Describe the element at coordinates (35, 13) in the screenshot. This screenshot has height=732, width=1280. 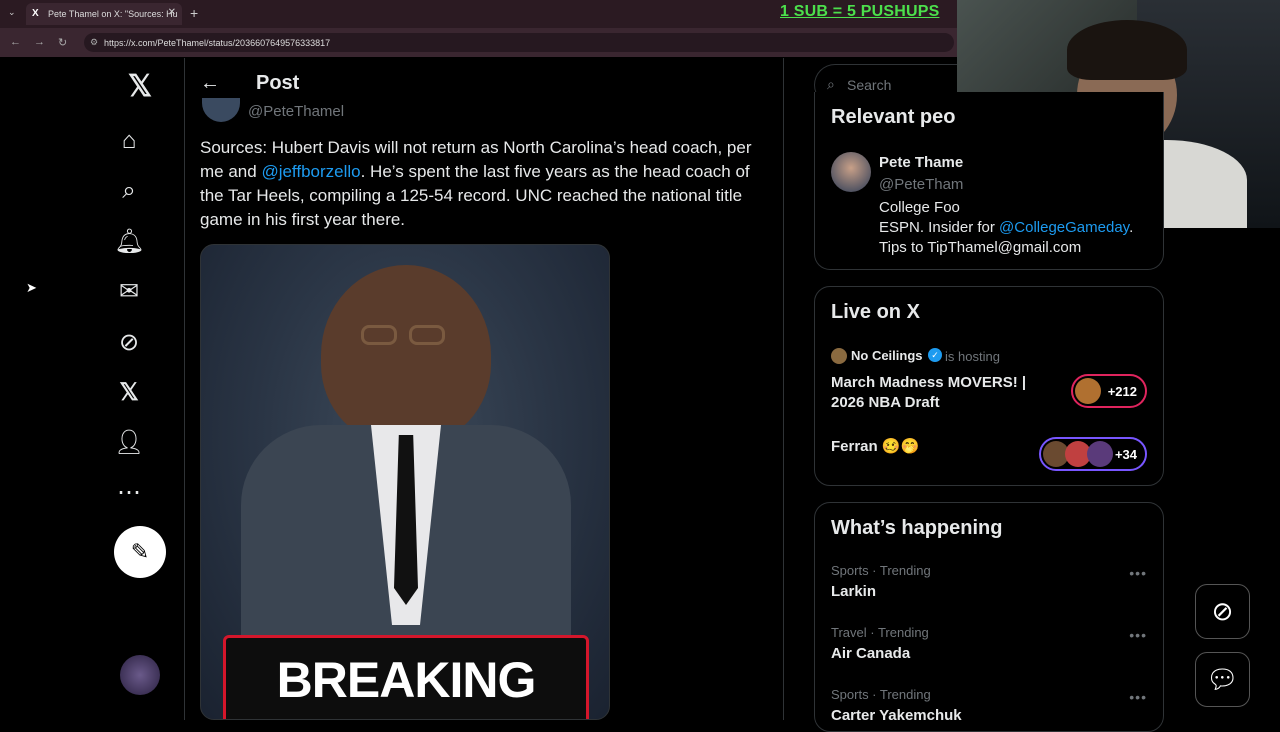
I see `x-favicon-icon: X` at that location.